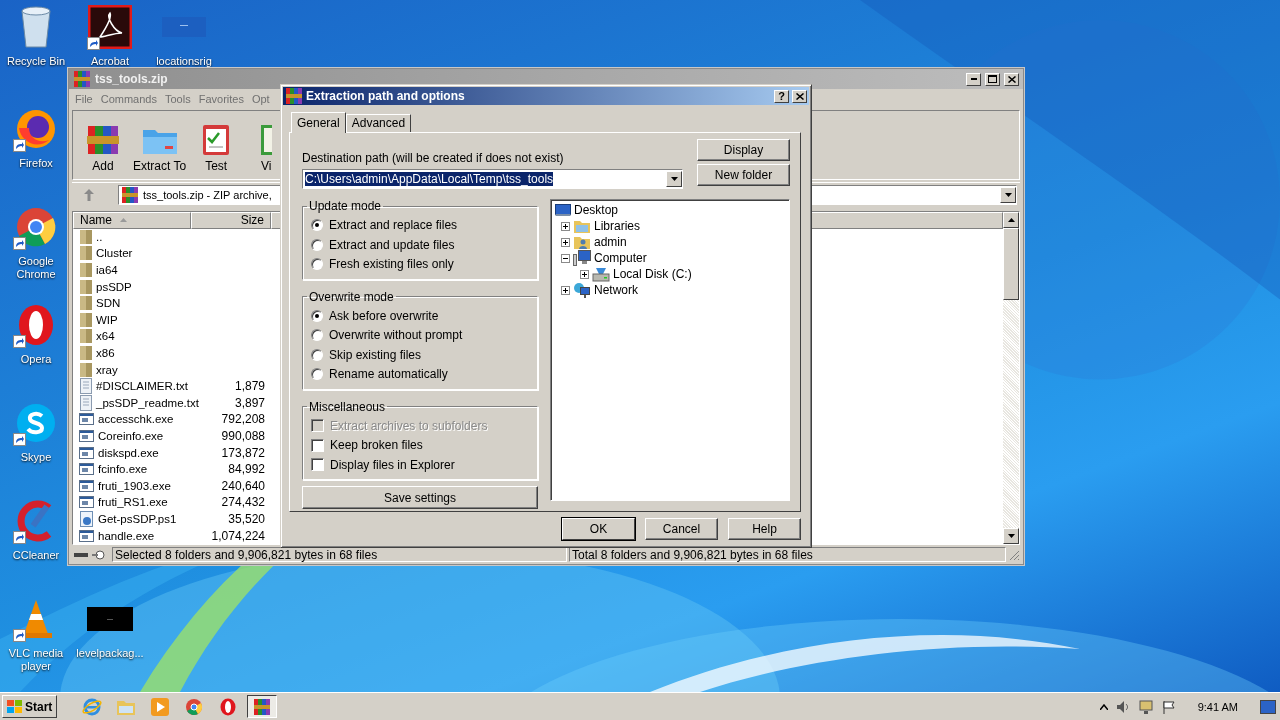 This screenshot has height=720, width=1280. Describe the element at coordinates (132, 79) in the screenshot. I see `window-title: tss_tools.zip` at that location.